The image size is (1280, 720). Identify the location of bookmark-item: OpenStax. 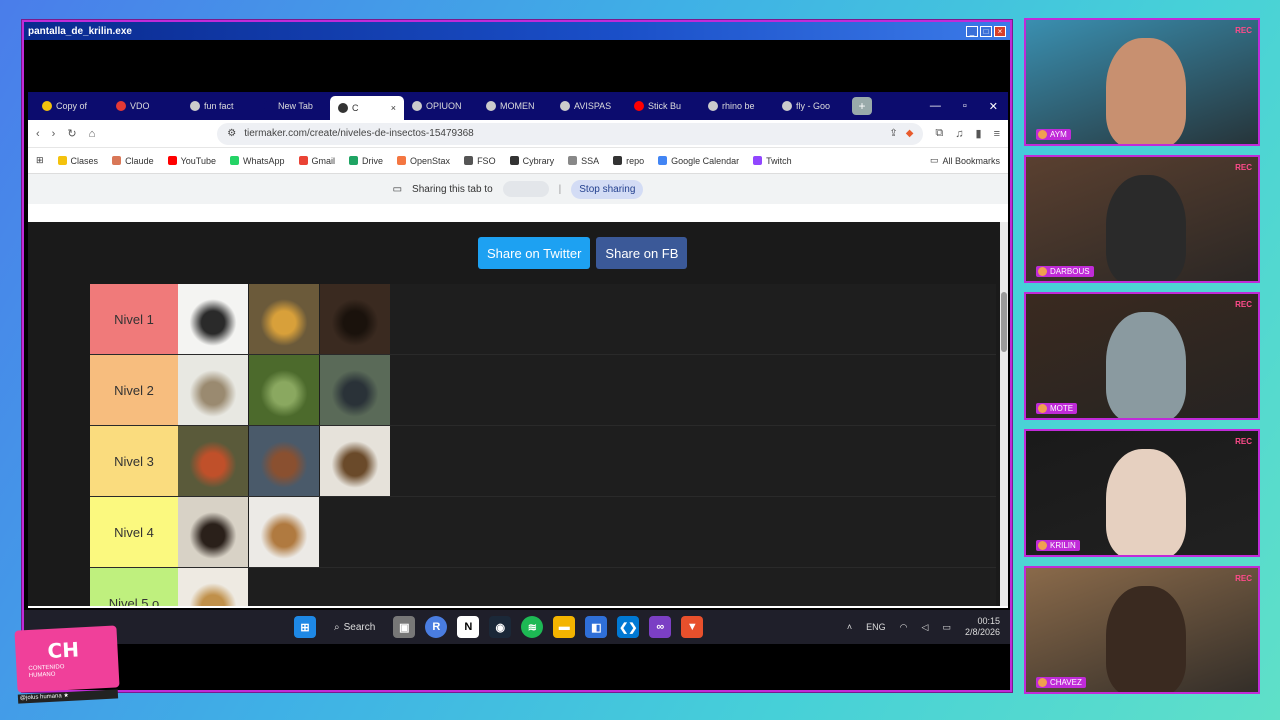
(423, 161).